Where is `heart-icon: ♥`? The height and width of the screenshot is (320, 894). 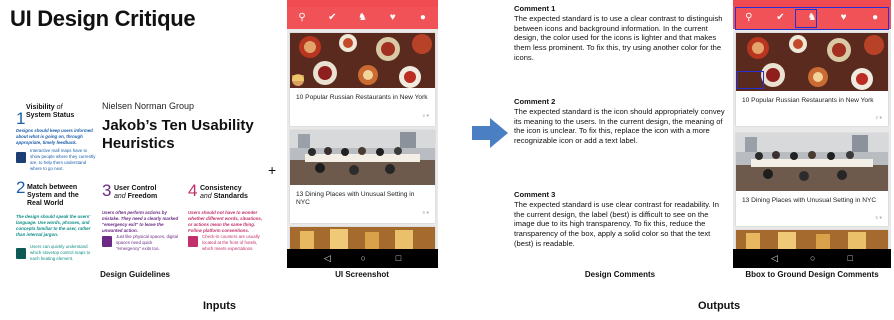
heart-icon: ♥ is located at coordinates (393, 18).